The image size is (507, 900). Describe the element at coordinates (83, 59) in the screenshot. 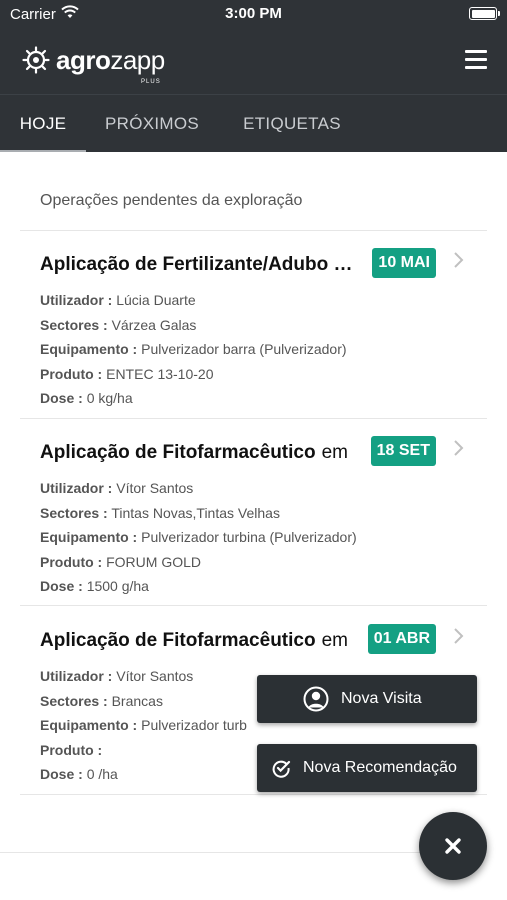

I see `app-name-bold: agro` at that location.